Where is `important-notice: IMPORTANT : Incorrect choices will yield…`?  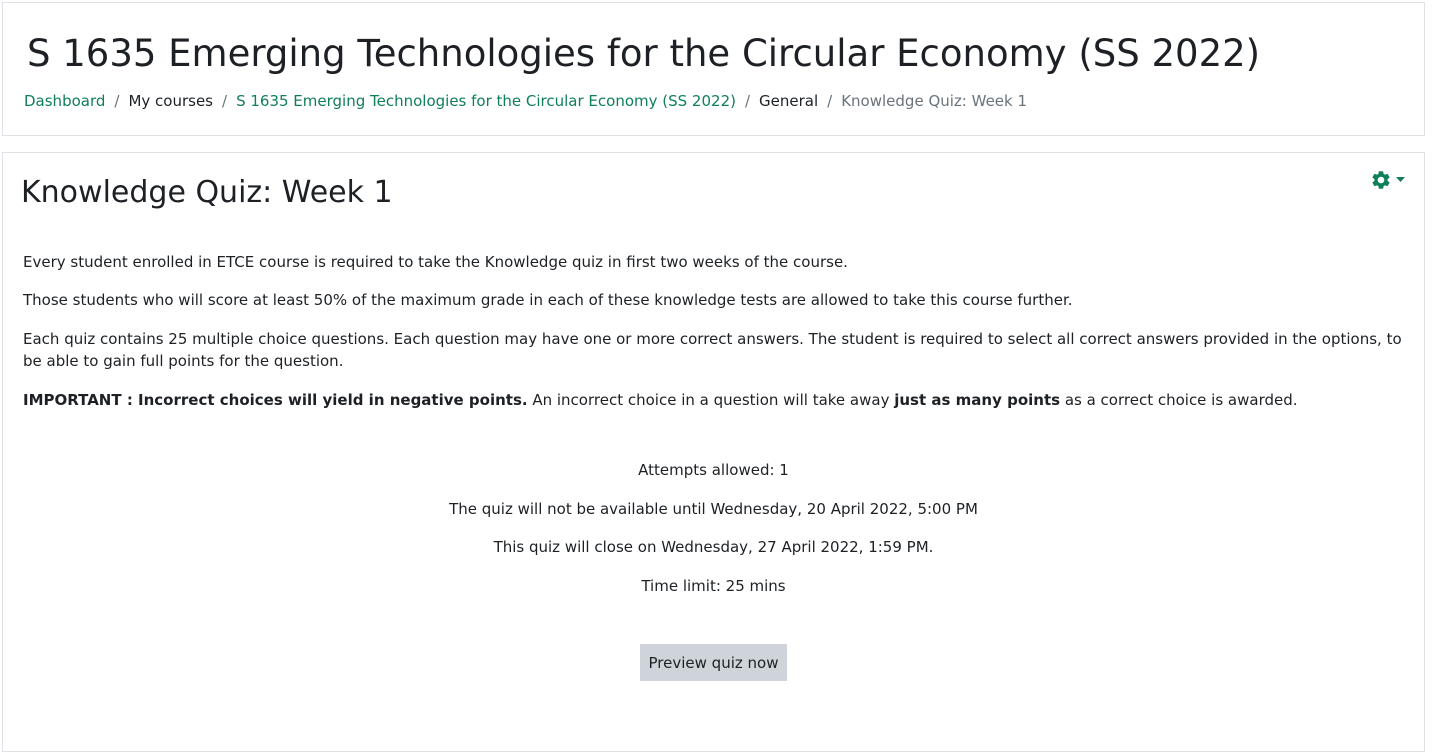 important-notice: IMPORTANT : Incorrect choices will yield… is located at coordinates (275, 400).